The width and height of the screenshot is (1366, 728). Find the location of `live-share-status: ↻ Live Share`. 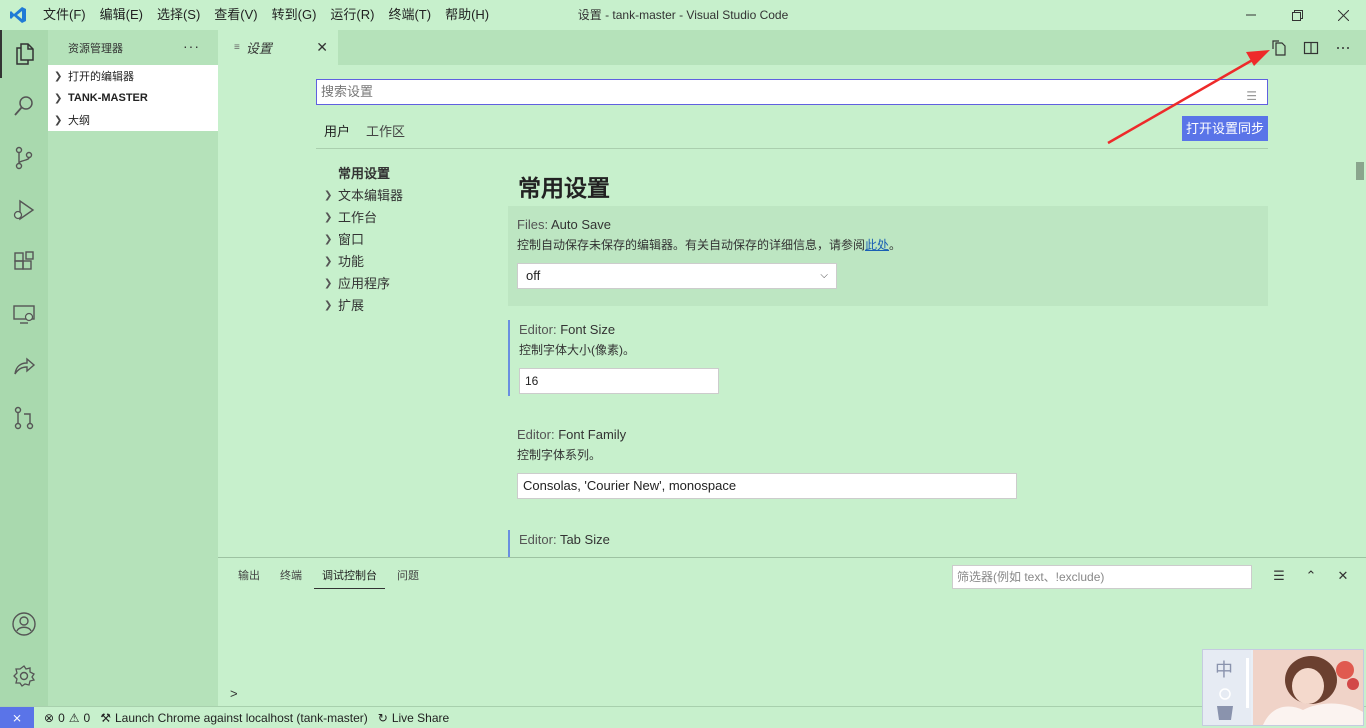

live-share-status: ↻ Live Share is located at coordinates (413, 718).